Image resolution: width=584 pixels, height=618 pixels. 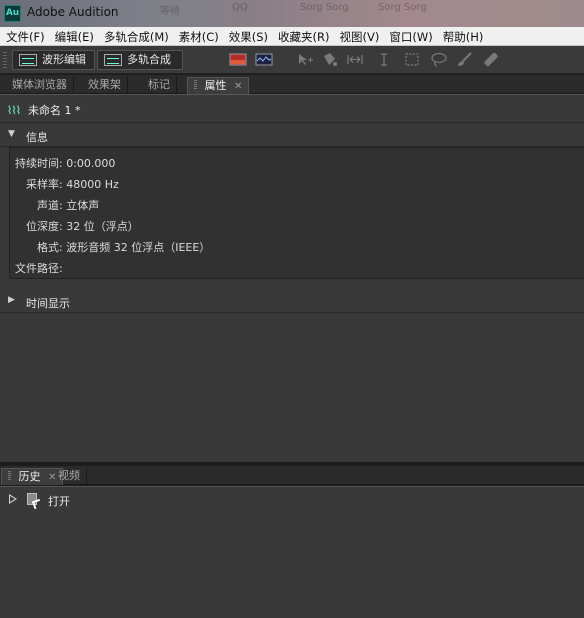 I want to click on tab-video-label: 视频, so click(x=69, y=475).